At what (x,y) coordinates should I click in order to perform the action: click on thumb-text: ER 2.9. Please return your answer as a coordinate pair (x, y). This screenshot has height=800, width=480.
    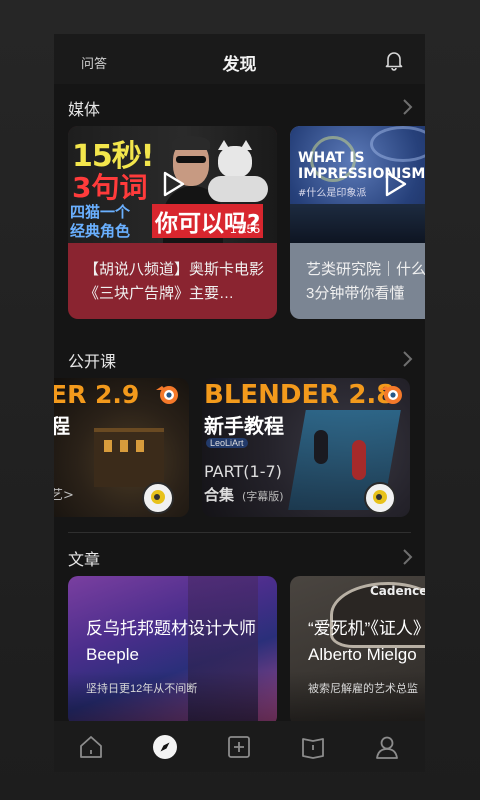
    Looking at the image, I should click on (97, 394).